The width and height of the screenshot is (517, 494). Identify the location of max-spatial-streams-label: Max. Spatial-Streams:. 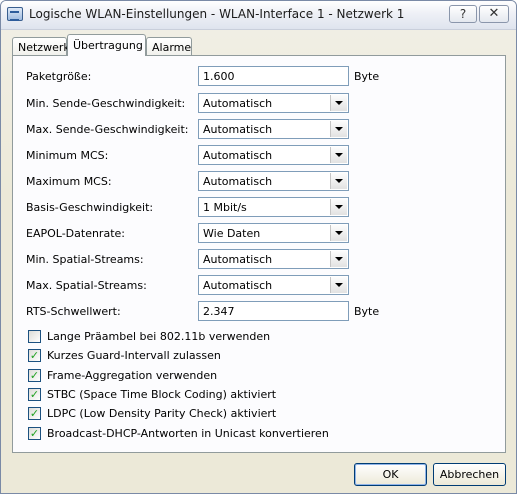
(86, 285).